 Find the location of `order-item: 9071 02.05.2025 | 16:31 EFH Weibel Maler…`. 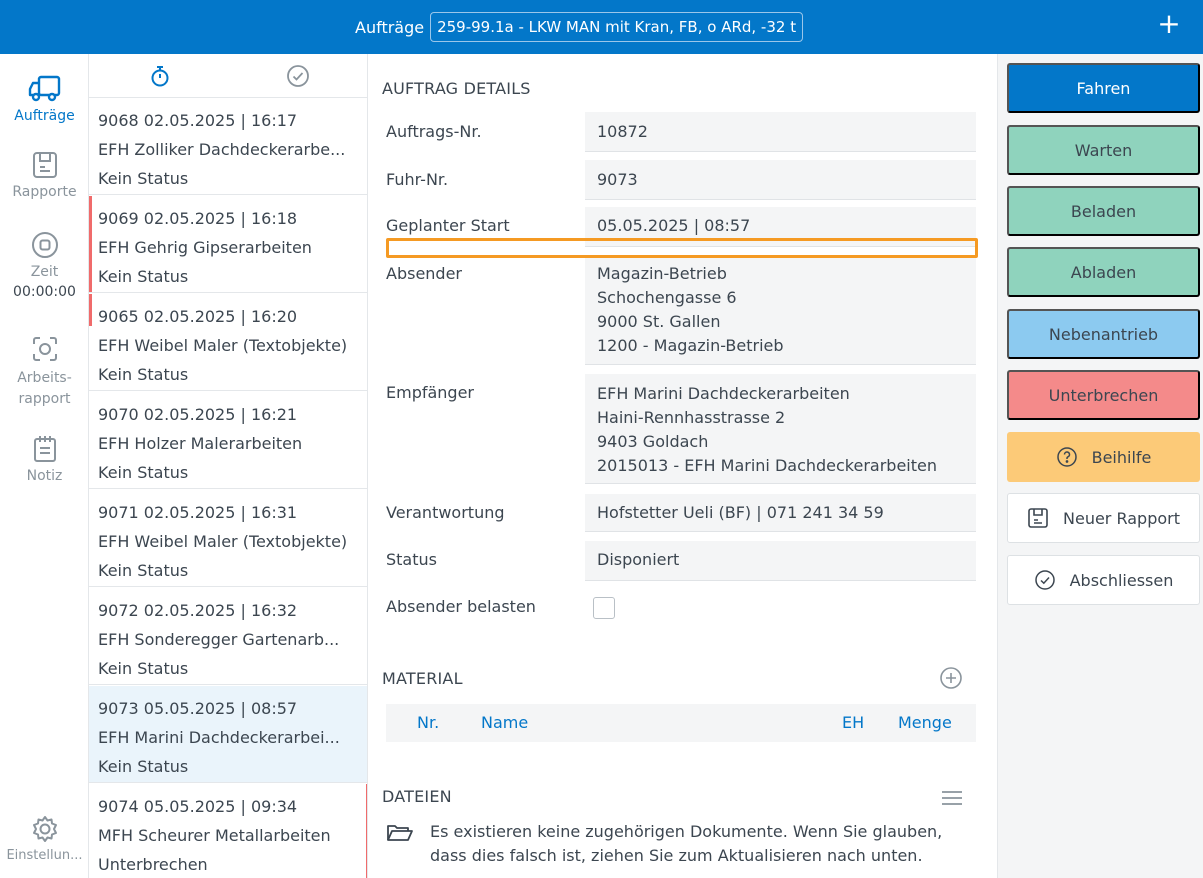

order-item: 9071 02.05.2025 | 16:31 EFH Weibel Maler… is located at coordinates (228, 538).